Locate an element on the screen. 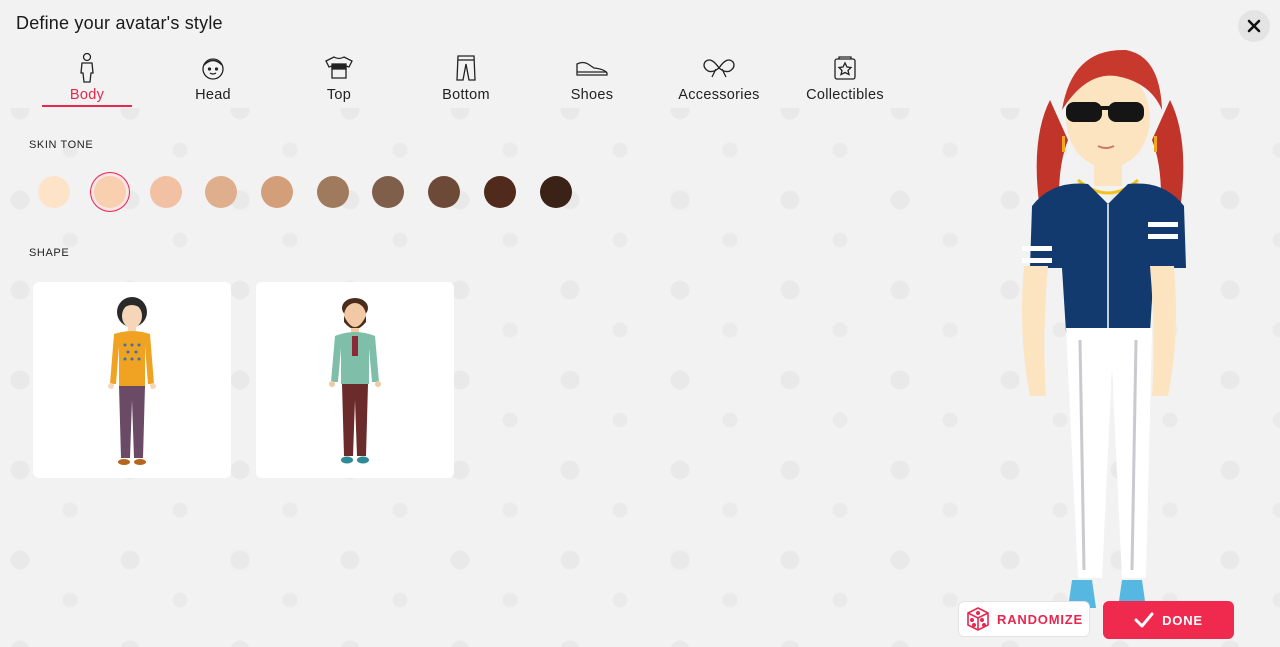  done-label: DONE is located at coordinates (1182, 620).